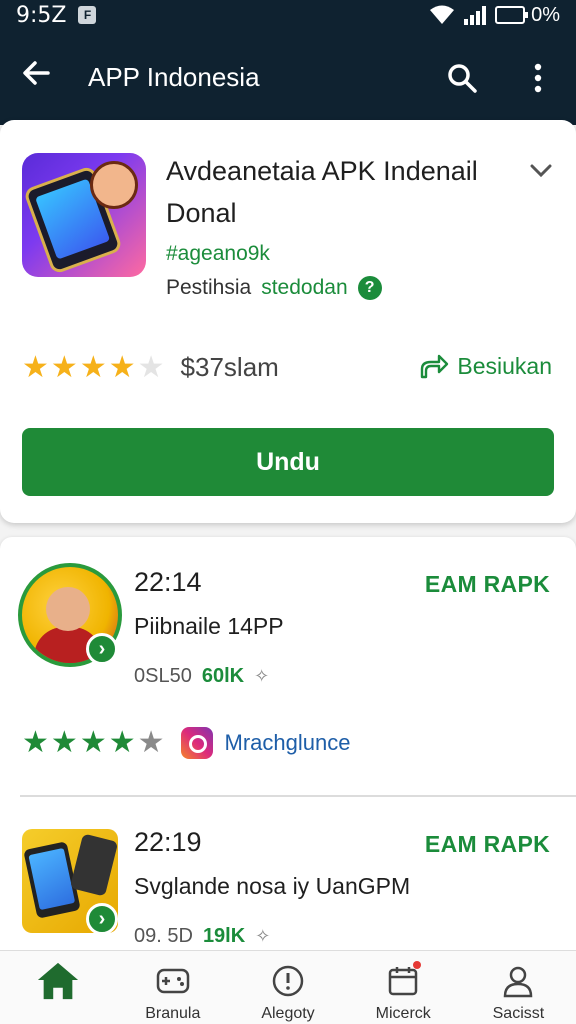 The height and width of the screenshot is (1024, 576). What do you see at coordinates (163, 936) in the screenshot?
I see `item-size: 09. 5D` at bounding box center [163, 936].